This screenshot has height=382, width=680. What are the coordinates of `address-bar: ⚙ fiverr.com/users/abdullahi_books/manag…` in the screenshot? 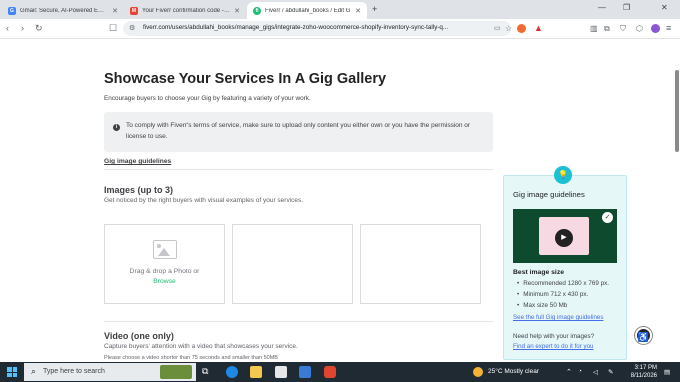 It's located at (317, 28).